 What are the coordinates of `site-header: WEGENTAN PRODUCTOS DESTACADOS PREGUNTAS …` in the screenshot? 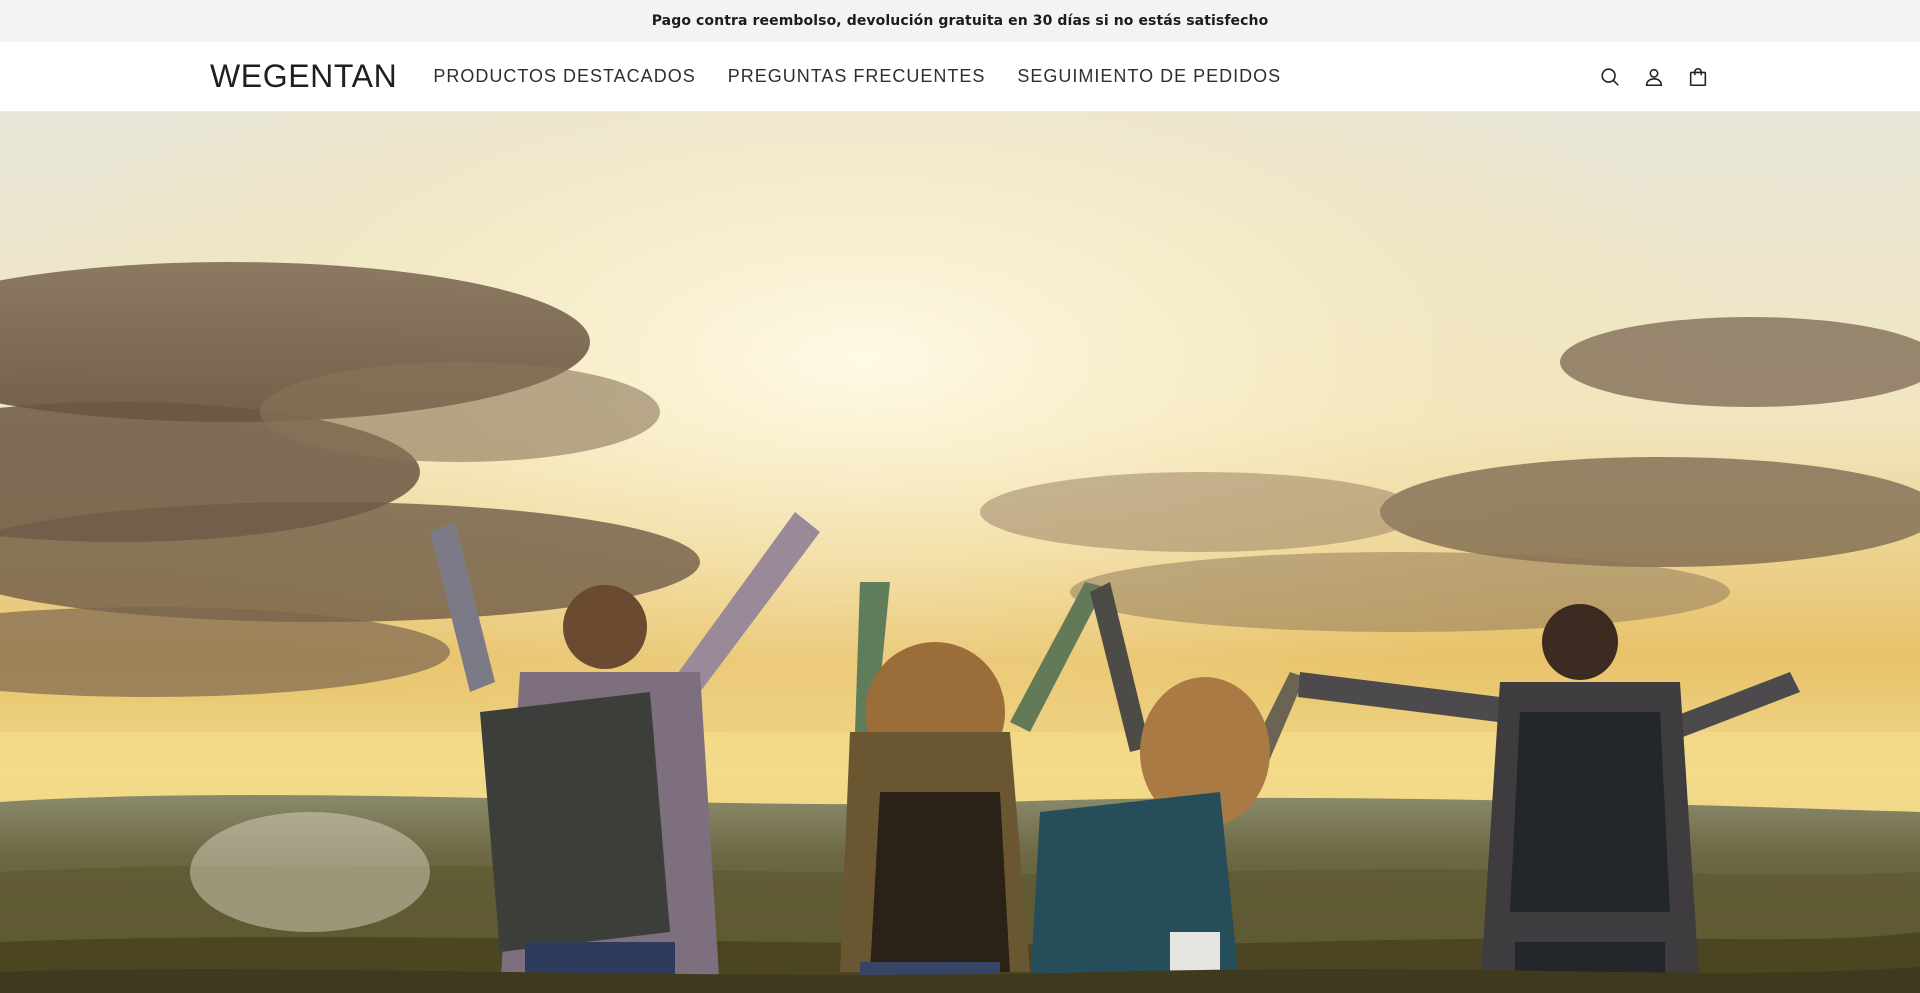 It's located at (960, 77).